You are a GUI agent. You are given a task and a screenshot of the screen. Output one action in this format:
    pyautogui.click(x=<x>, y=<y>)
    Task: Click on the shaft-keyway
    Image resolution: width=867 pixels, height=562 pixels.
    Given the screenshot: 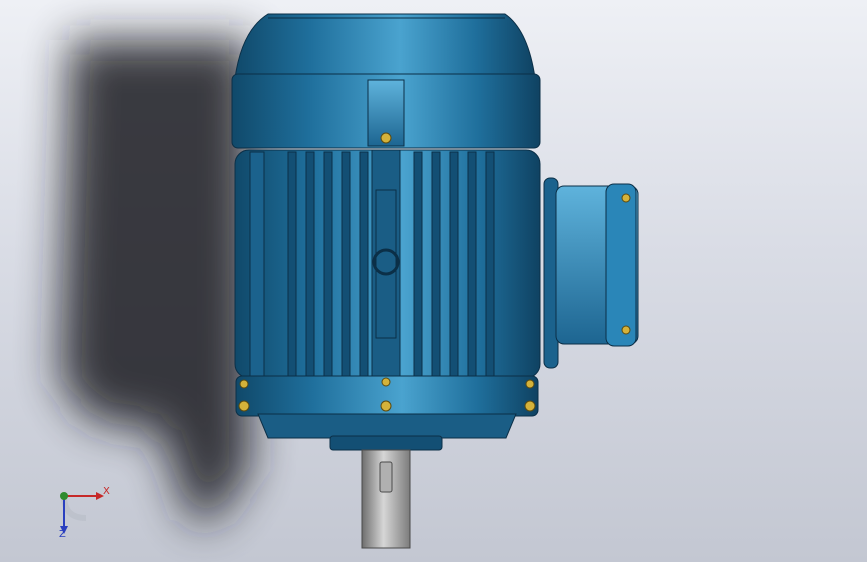 What is the action you would take?
    pyautogui.click(x=386, y=477)
    